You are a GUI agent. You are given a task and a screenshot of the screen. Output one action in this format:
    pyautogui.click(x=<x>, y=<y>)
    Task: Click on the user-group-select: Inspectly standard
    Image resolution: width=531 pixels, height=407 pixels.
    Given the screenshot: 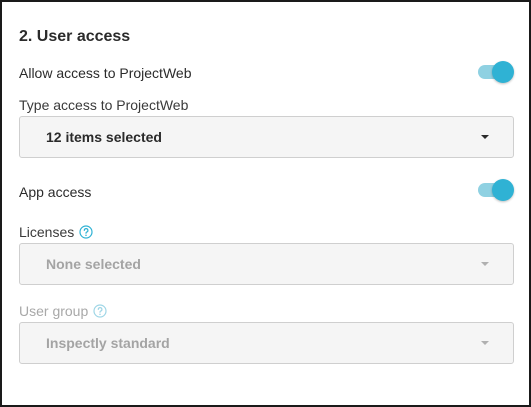 What is the action you would take?
    pyautogui.click(x=266, y=343)
    